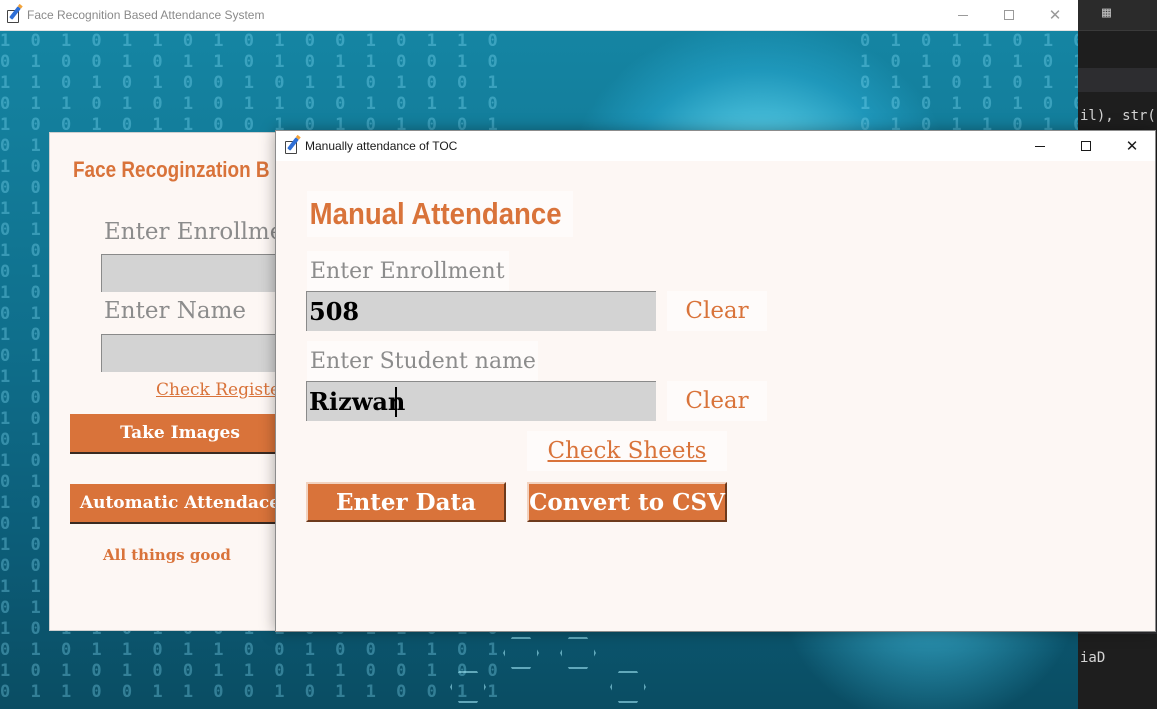  Describe the element at coordinates (717, 401) in the screenshot. I see `clear-student-name-button: Clear` at that location.